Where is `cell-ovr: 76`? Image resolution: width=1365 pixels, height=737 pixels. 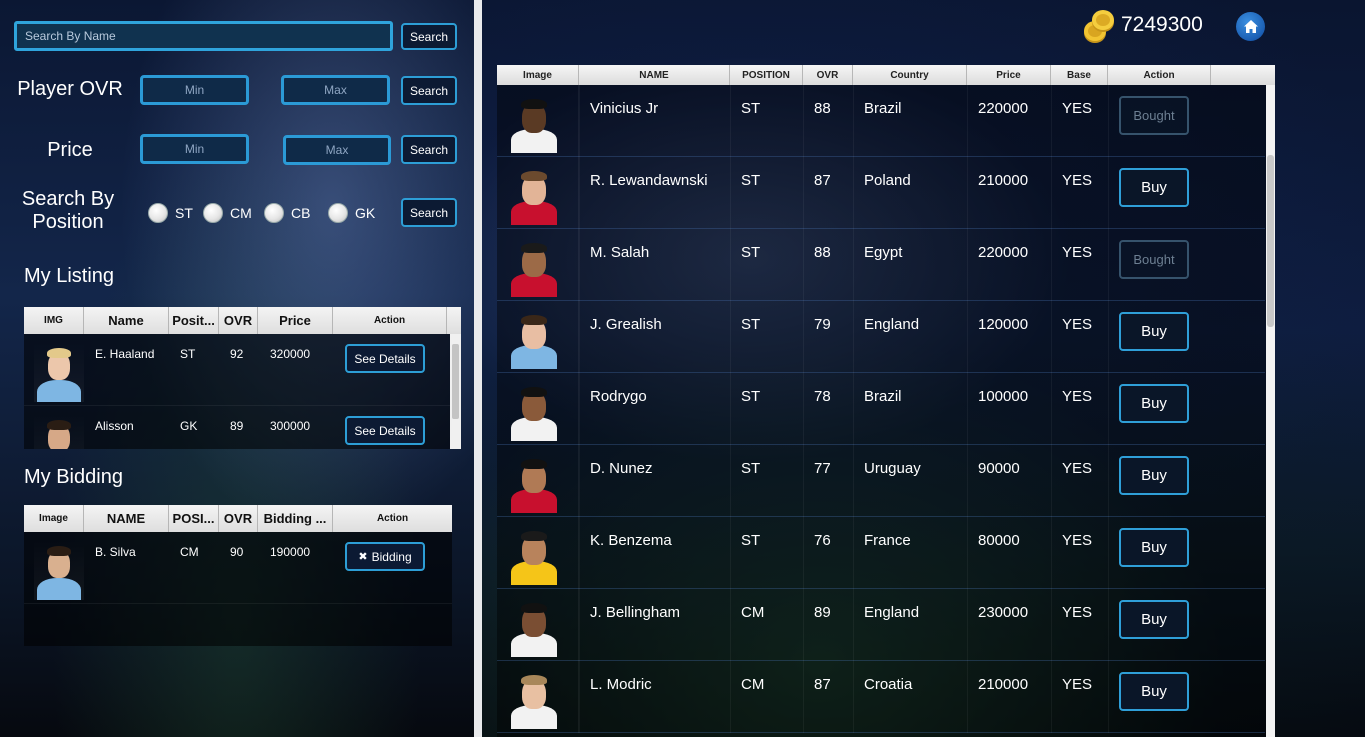
cell-ovr: 76 is located at coordinates (822, 540).